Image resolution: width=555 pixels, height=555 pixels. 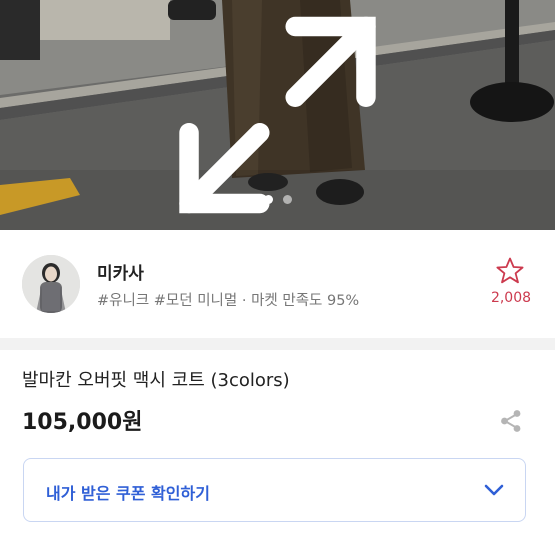 I want to click on coupon-label: 내가 받은 쿠폰 확인하기, so click(x=128, y=493).